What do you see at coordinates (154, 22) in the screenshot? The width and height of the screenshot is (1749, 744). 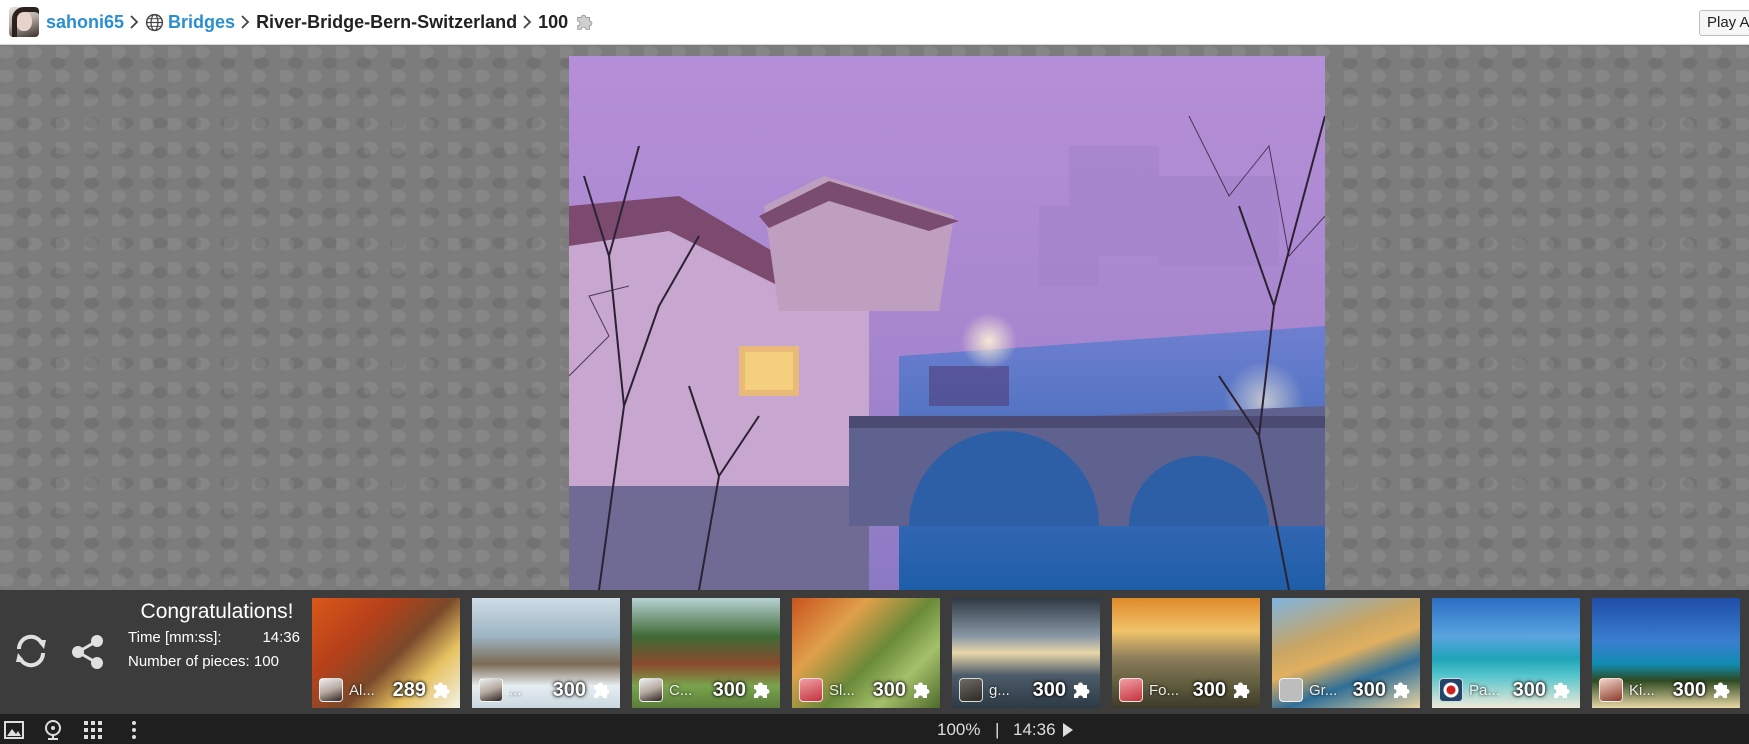 I see `globe-icon` at bounding box center [154, 22].